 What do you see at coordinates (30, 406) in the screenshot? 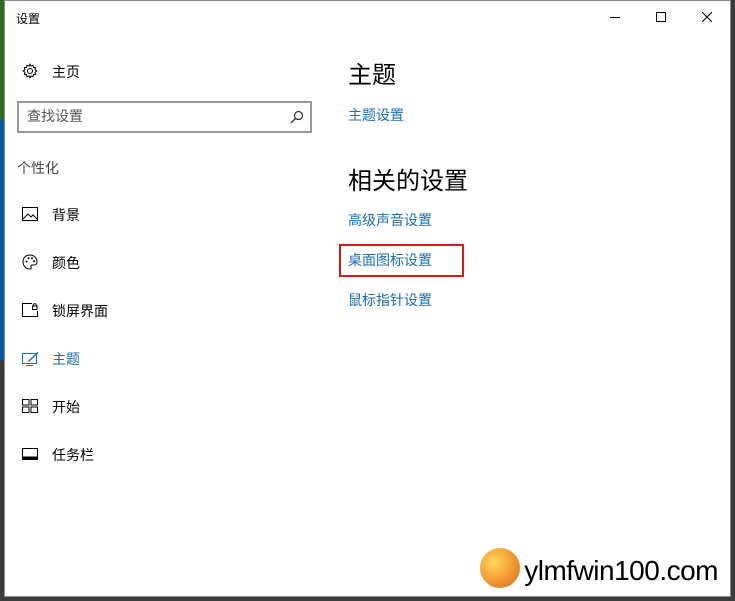
I see `start-tiles-icon` at bounding box center [30, 406].